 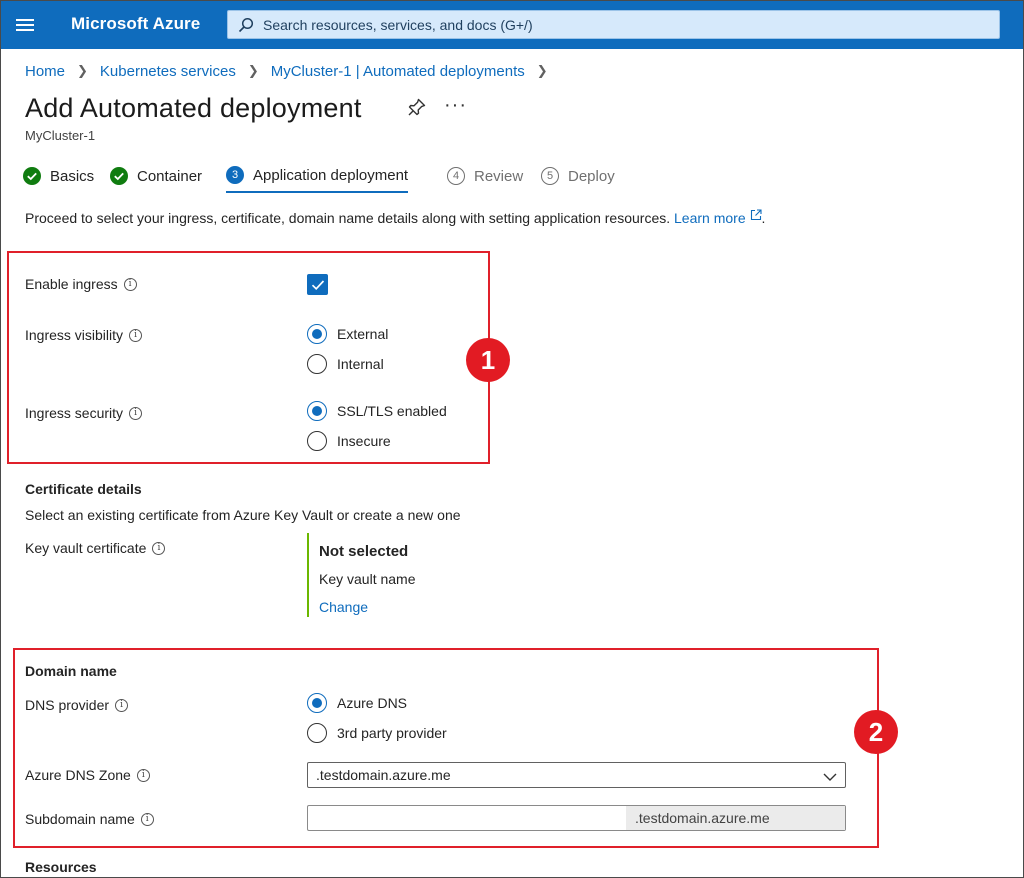 I want to click on visibility-external-radio: External, so click(x=347, y=334).